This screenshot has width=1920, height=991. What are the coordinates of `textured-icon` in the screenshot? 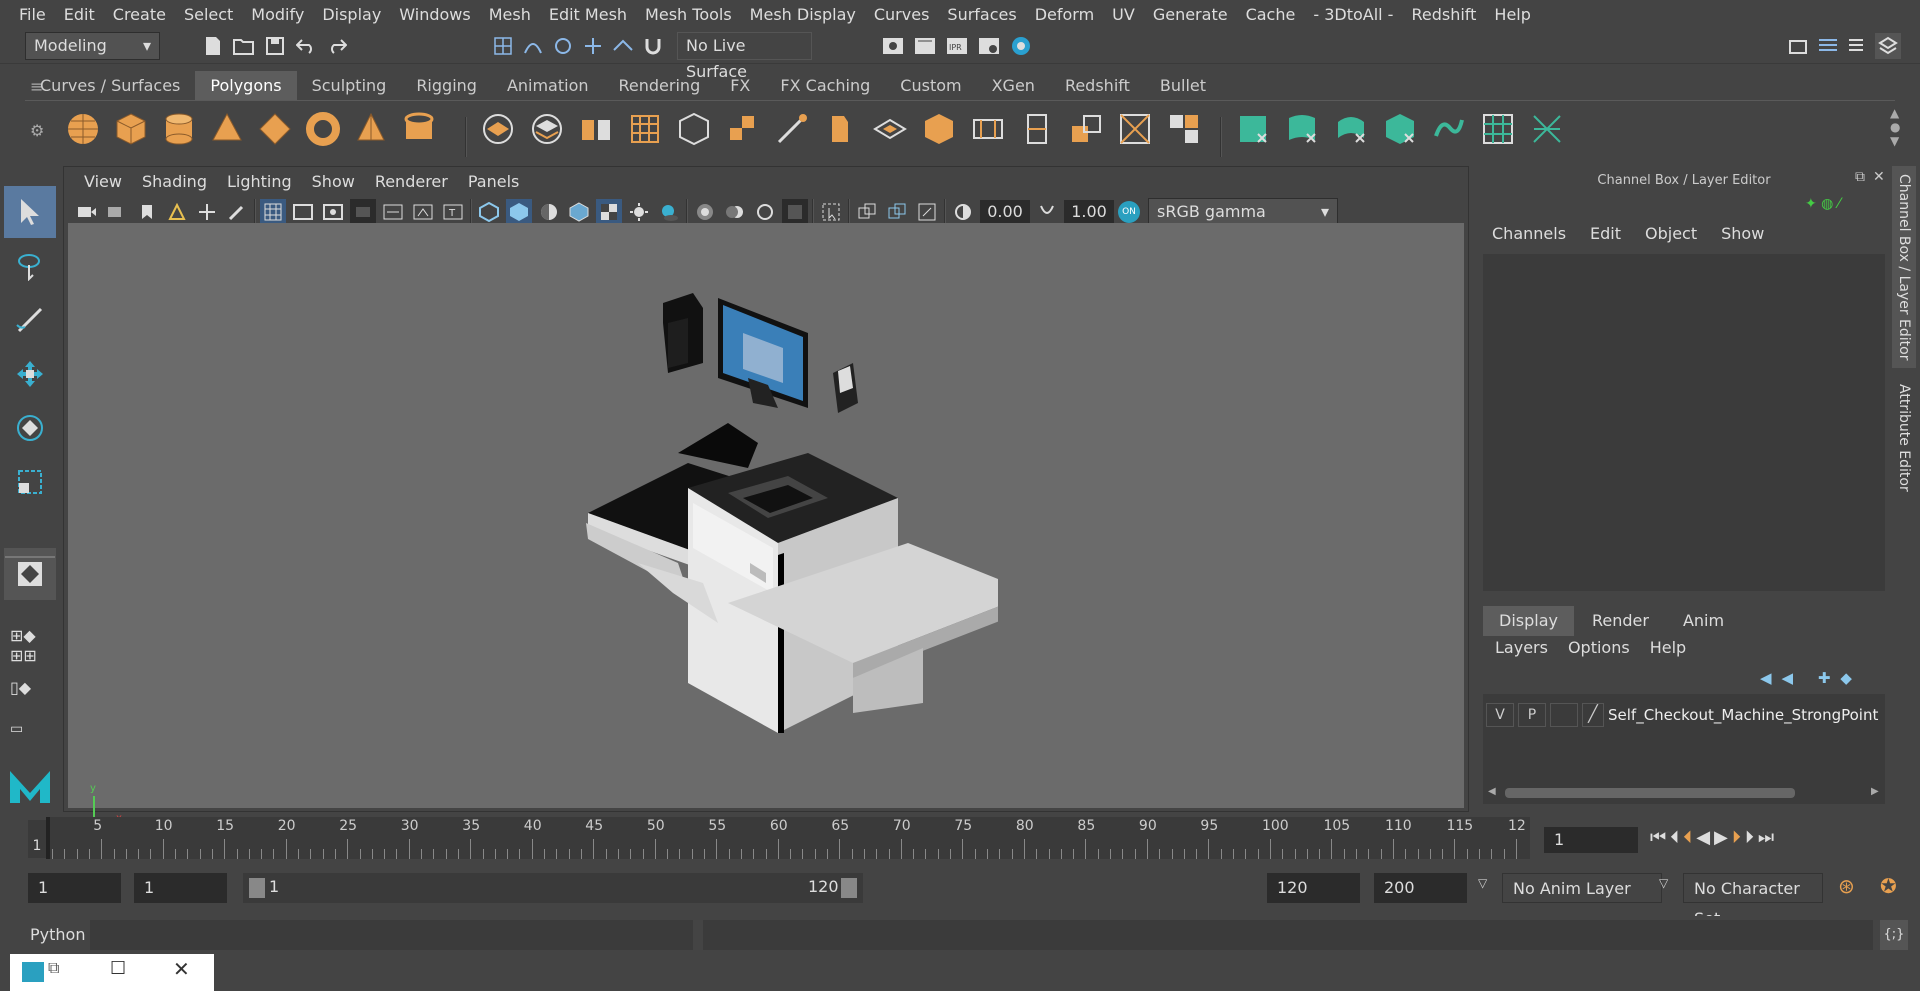 It's located at (609, 212).